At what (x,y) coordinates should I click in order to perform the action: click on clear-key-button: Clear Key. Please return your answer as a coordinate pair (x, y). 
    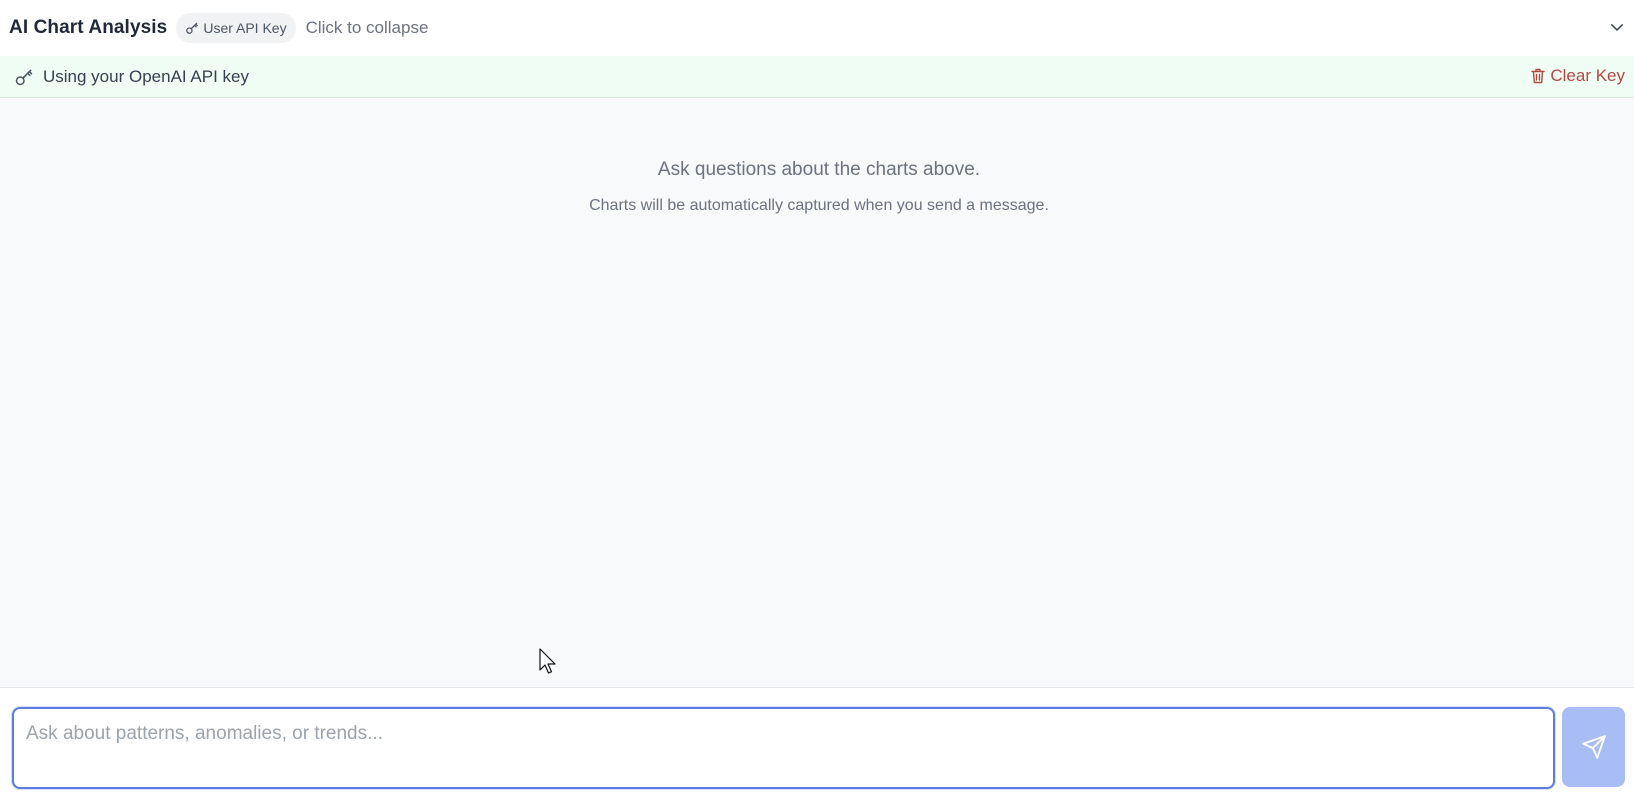
    Looking at the image, I should click on (1578, 76).